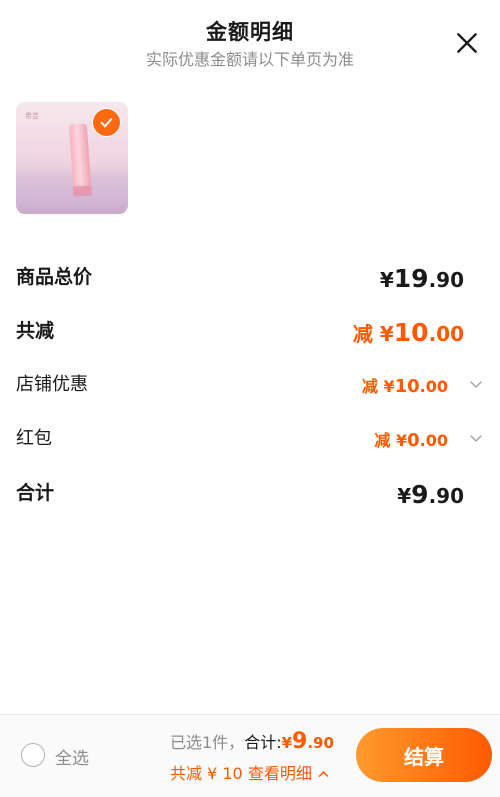  I want to click on product-brand-text: 希芸, so click(32, 116).